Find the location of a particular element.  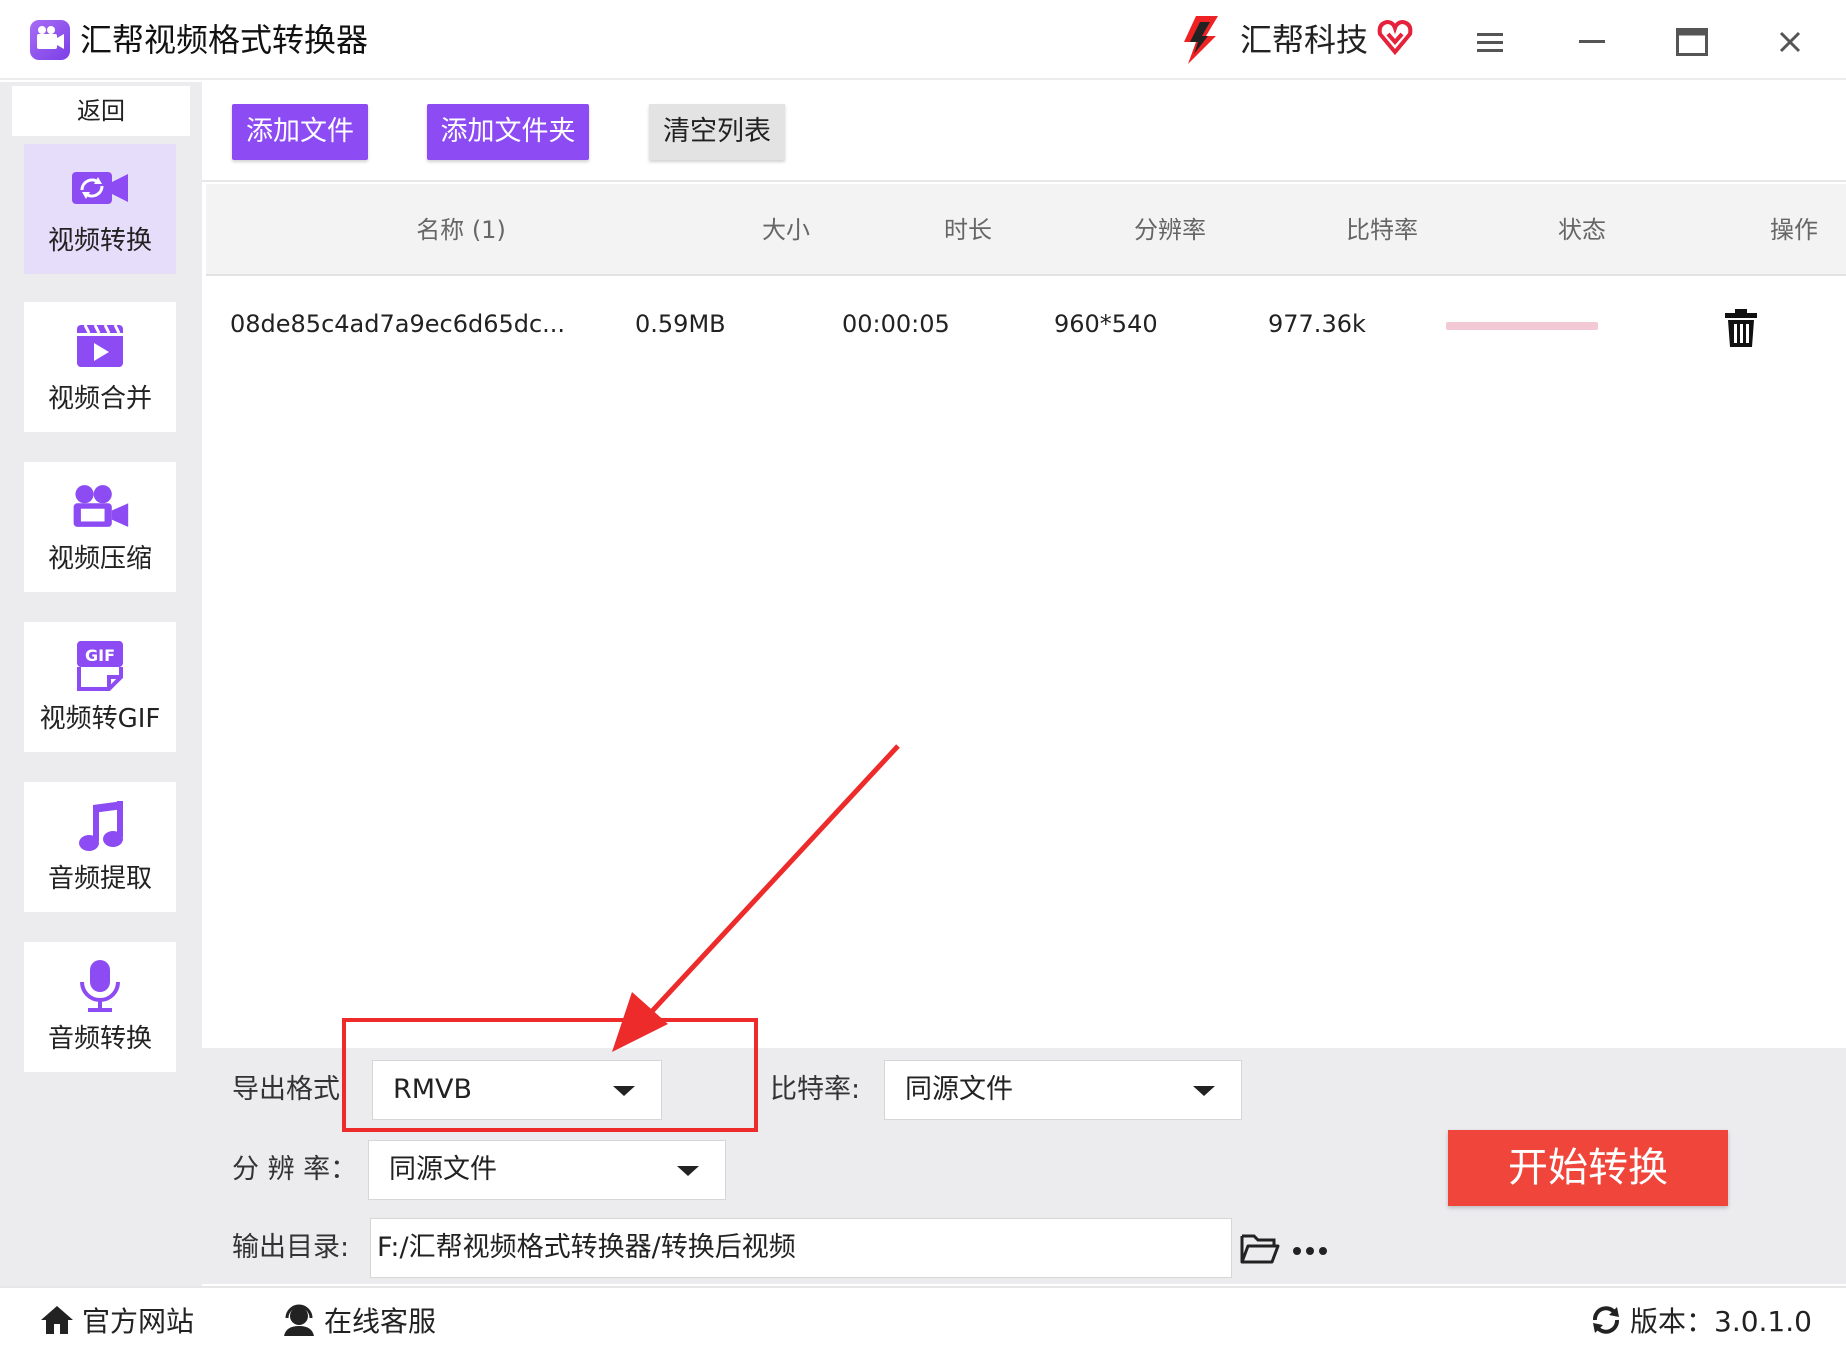

resolution-select: 同源文件 is located at coordinates (547, 1170).